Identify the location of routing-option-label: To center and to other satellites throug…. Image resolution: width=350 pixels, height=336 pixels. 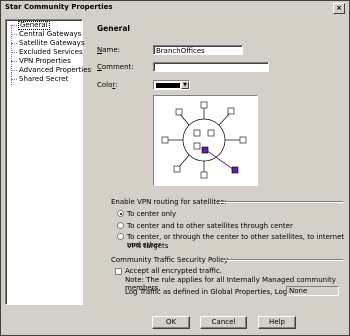
(210, 226).